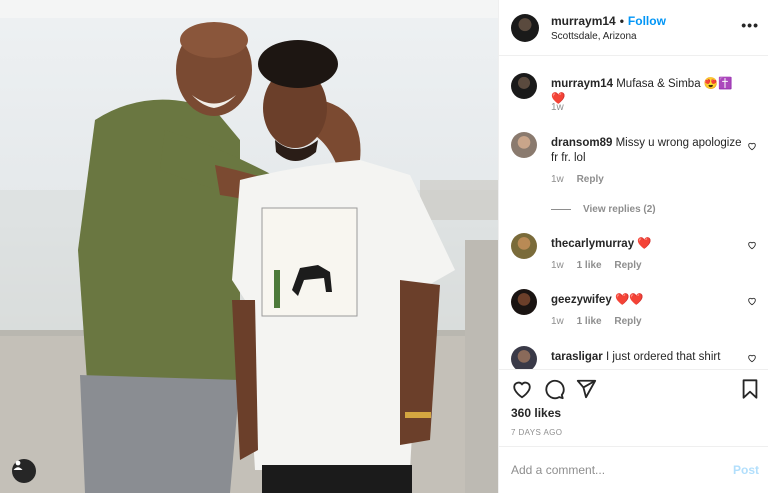 The image size is (768, 493). I want to click on share-send-icon, so click(586, 389).